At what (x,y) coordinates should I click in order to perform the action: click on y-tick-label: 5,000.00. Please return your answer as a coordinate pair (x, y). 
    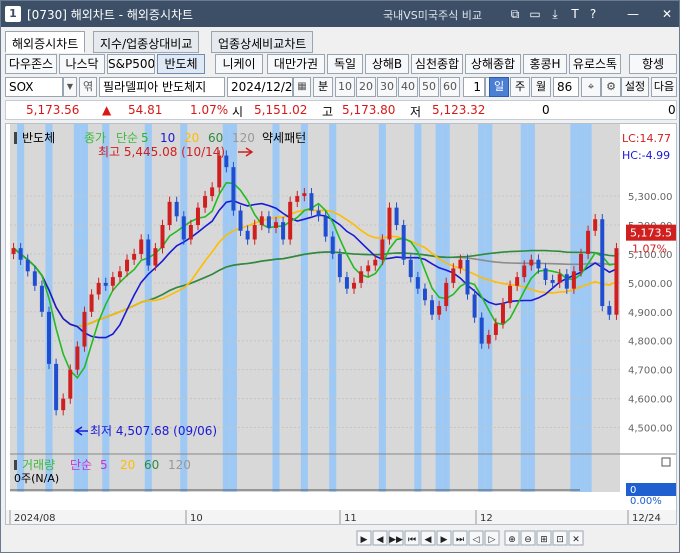
    Looking at the image, I should click on (650, 284).